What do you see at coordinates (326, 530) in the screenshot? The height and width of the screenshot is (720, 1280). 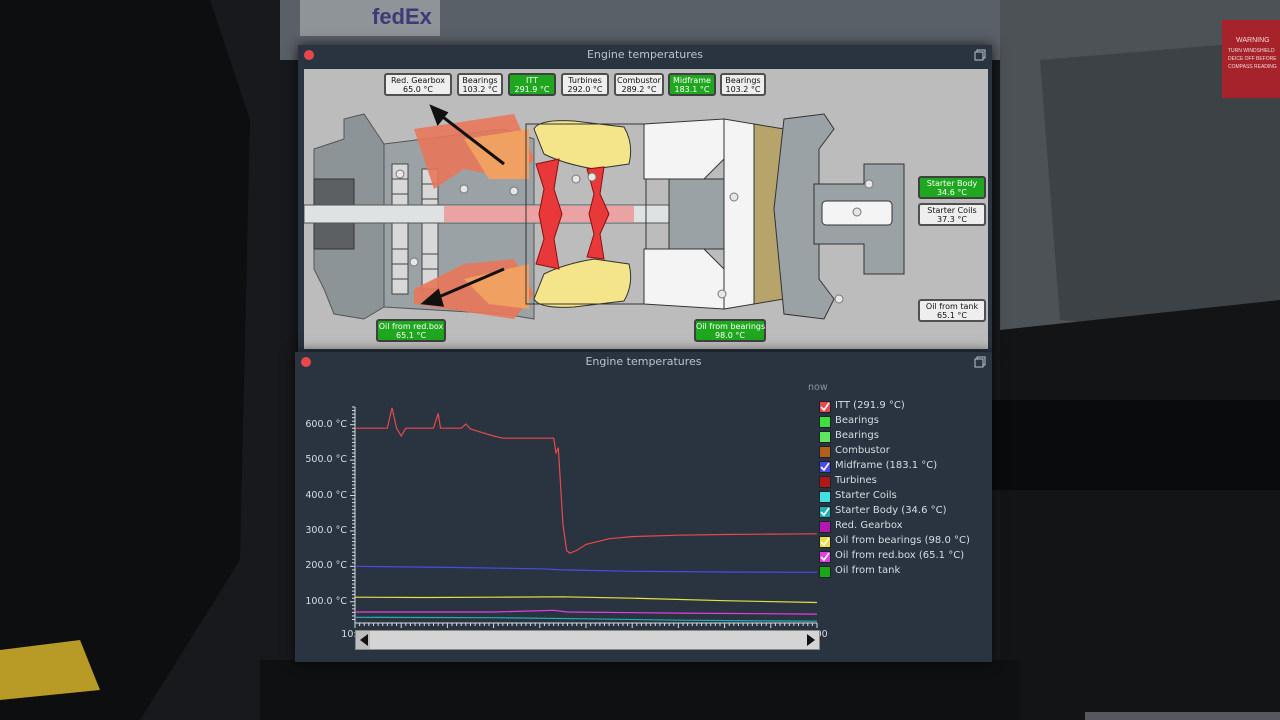 I see `y-tick-label: 300.0 °C` at bounding box center [326, 530].